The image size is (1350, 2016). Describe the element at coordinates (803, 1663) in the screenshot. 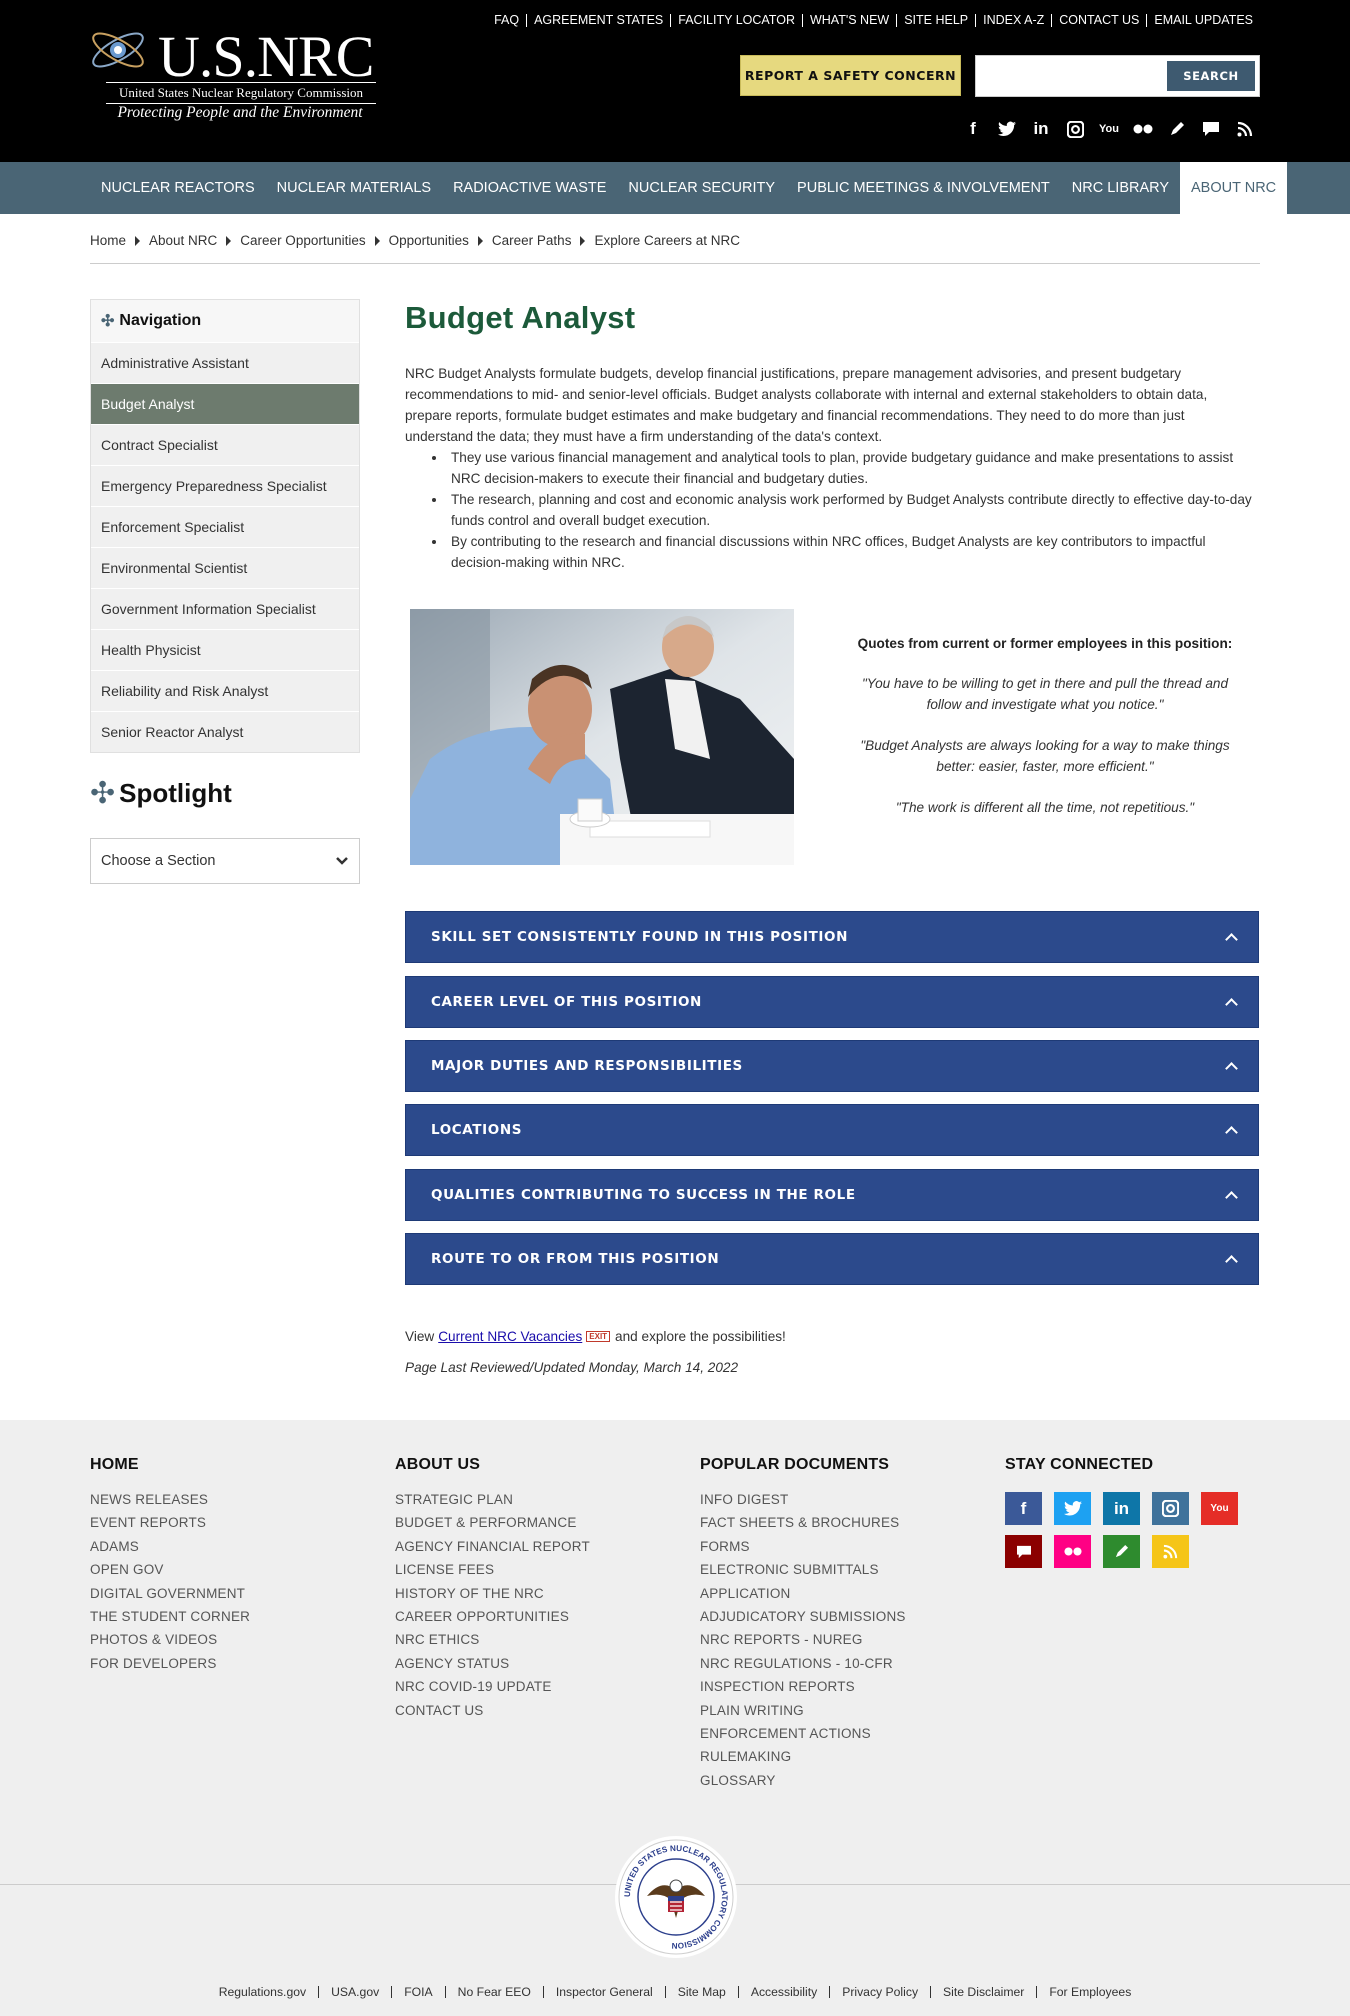

I see `footer-link: NRC REGULATIONS - 10-CFR` at that location.